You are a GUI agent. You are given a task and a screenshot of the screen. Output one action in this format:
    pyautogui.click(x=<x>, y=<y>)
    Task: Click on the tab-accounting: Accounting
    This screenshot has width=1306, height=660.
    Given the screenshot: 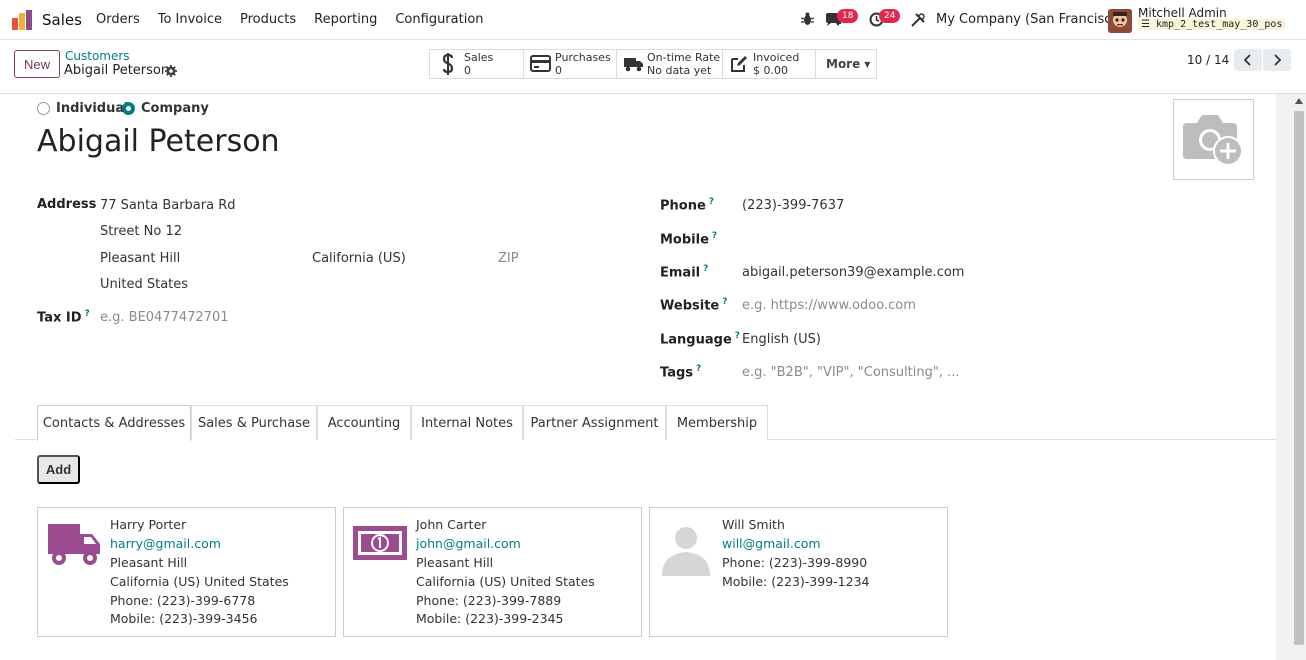 What is the action you would take?
    pyautogui.click(x=364, y=422)
    